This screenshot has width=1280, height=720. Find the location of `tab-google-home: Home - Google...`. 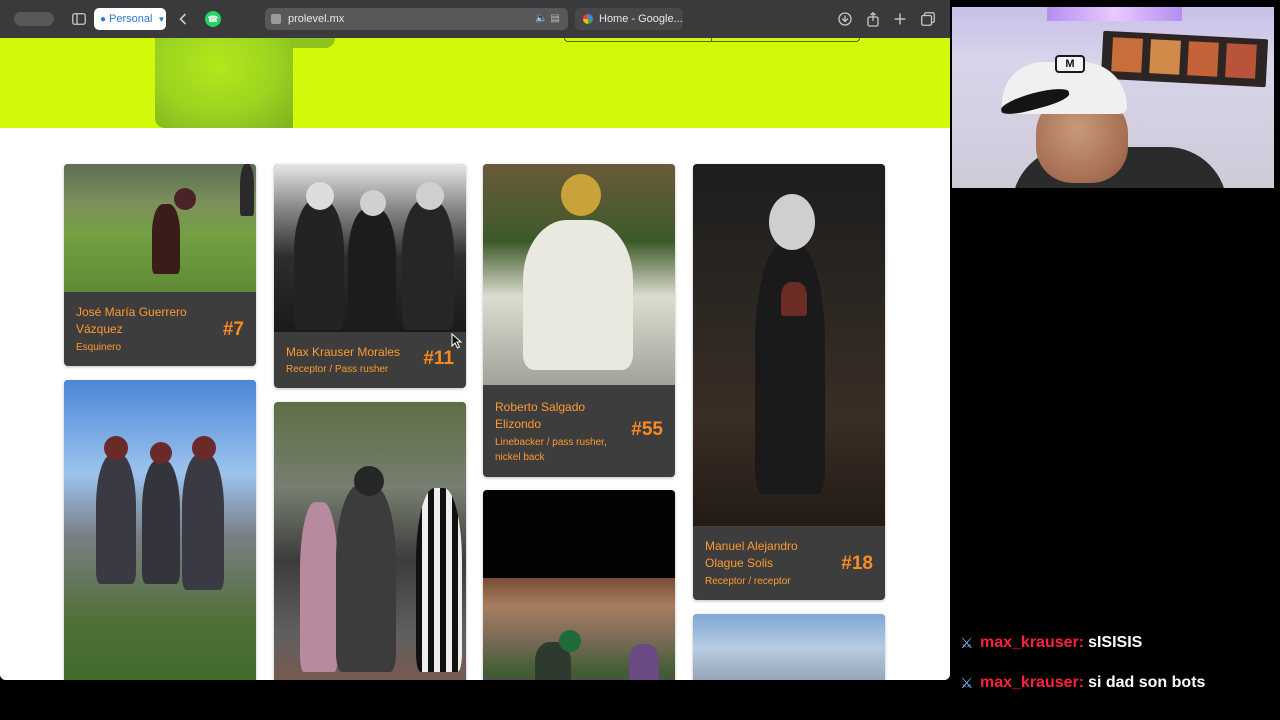

tab-google-home: Home - Google... is located at coordinates (629, 19).